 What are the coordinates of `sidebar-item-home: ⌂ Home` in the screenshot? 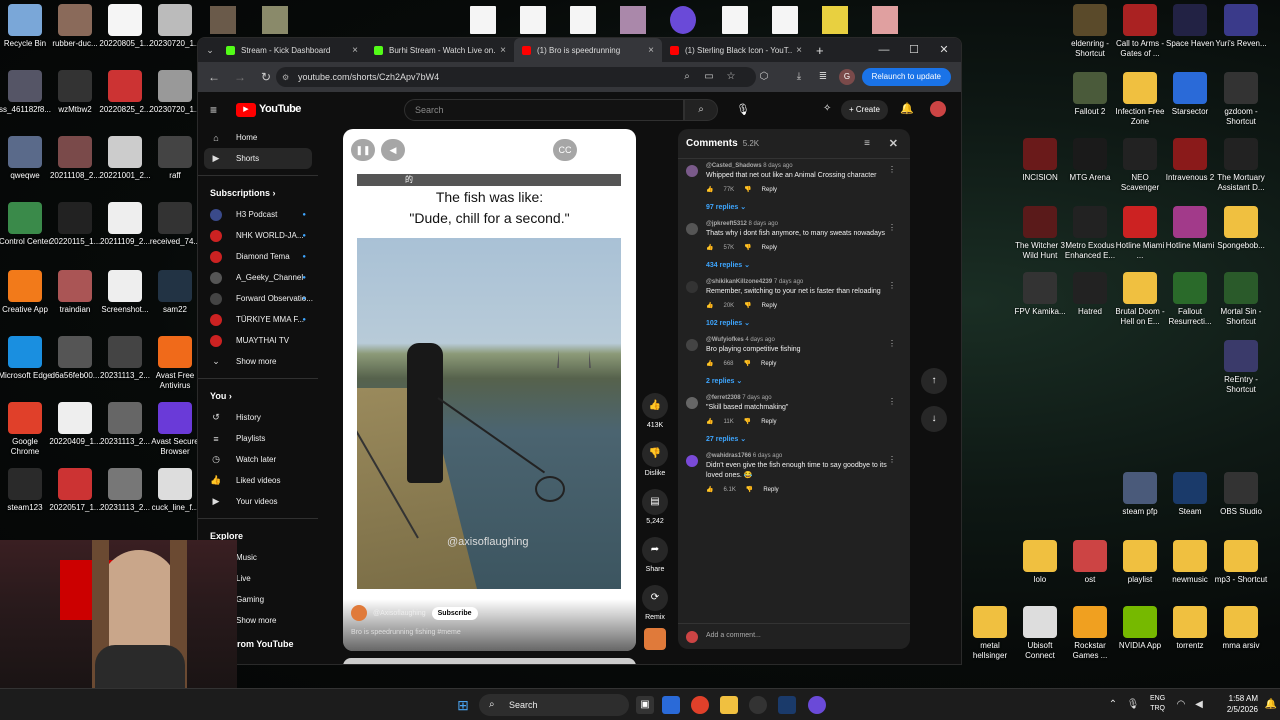 It's located at (258, 137).